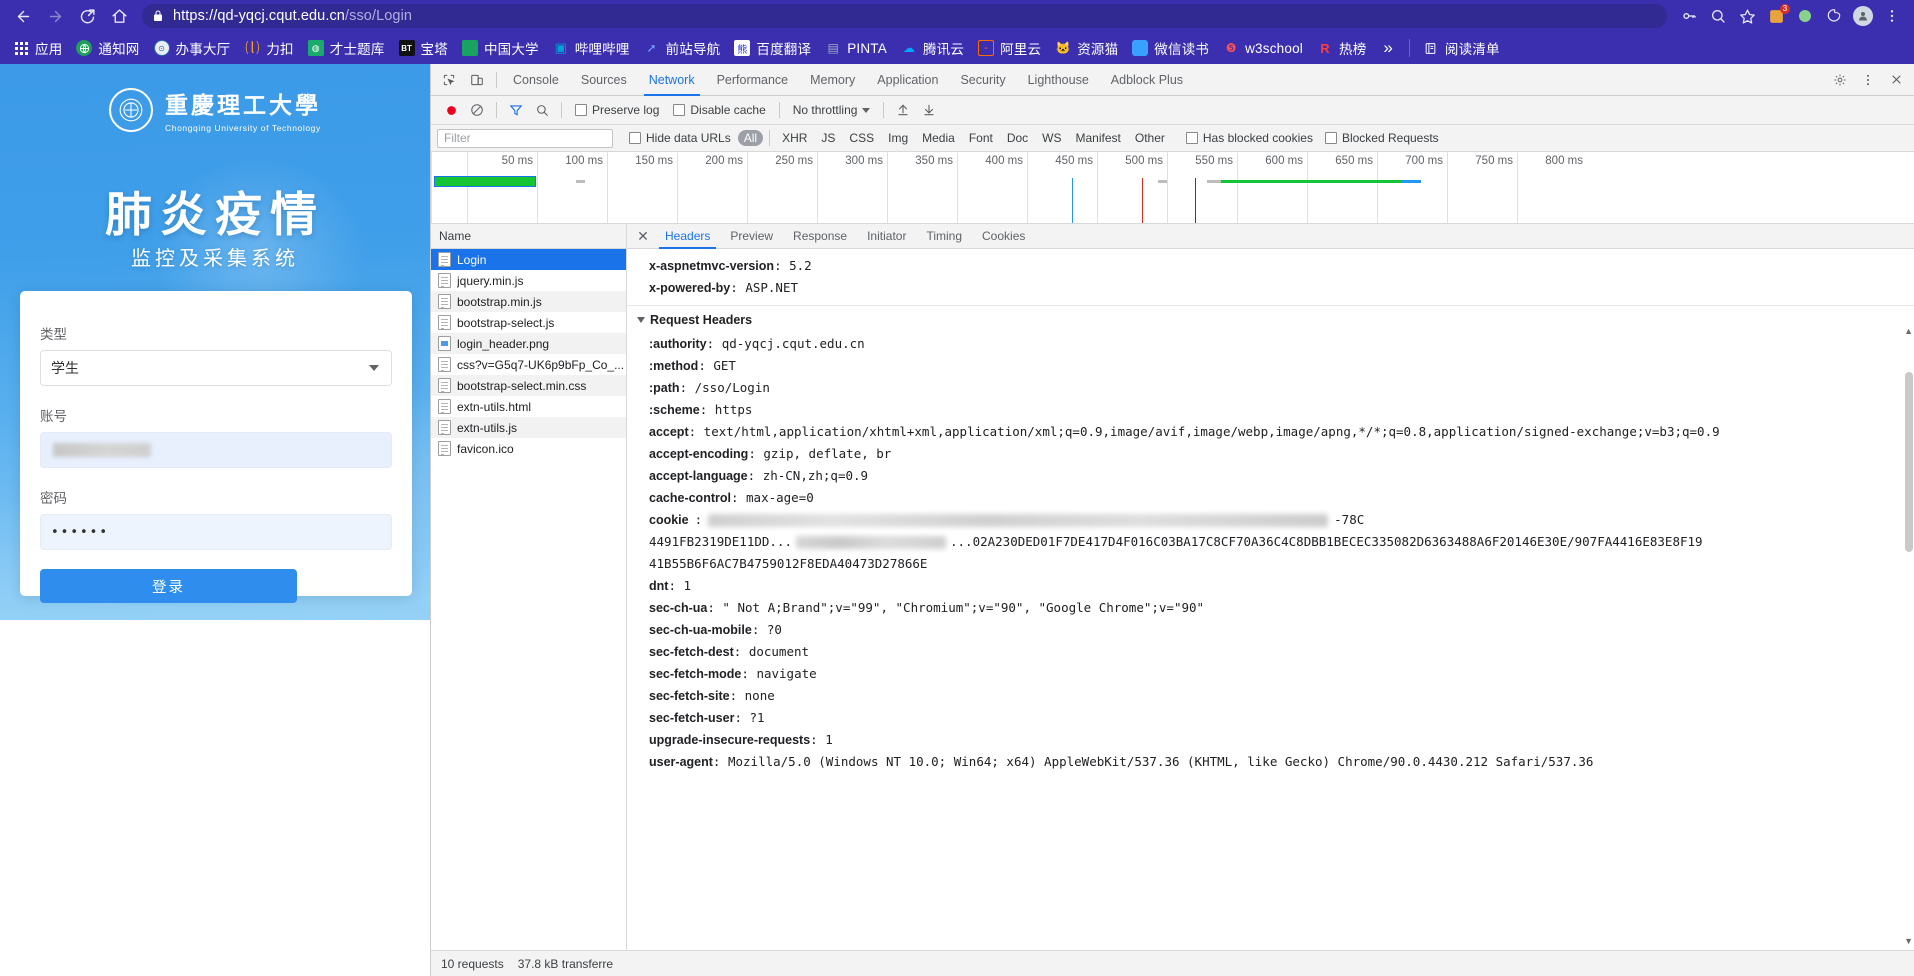 The width and height of the screenshot is (1914, 976). I want to click on table-row: favicon.ico, so click(528, 448).